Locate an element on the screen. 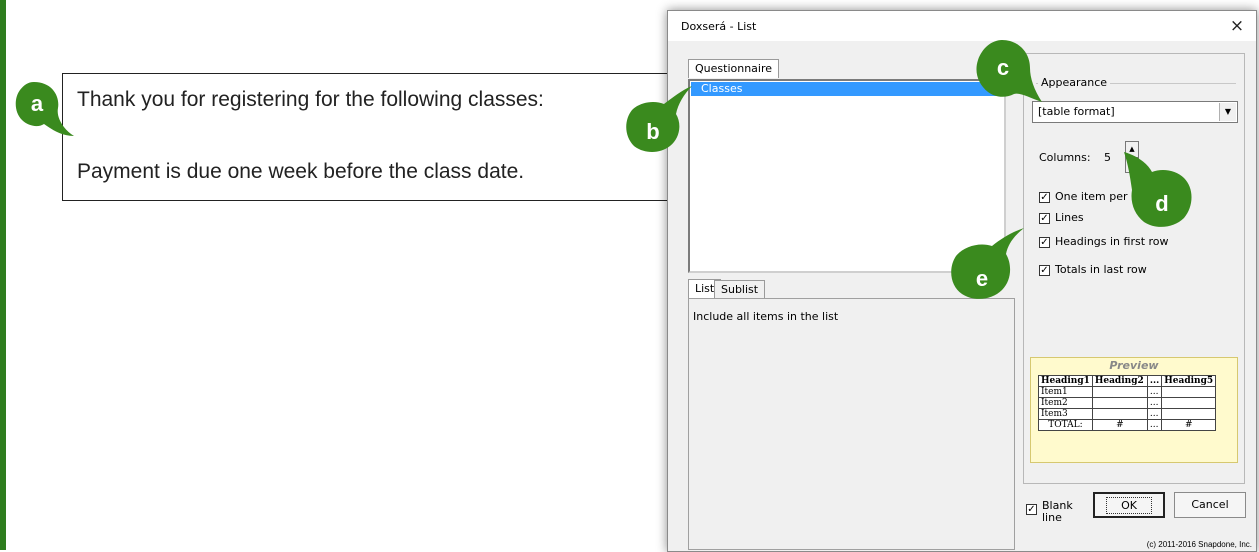 The width and height of the screenshot is (1259, 552). preview-item: Item2 is located at coordinates (1065, 403).